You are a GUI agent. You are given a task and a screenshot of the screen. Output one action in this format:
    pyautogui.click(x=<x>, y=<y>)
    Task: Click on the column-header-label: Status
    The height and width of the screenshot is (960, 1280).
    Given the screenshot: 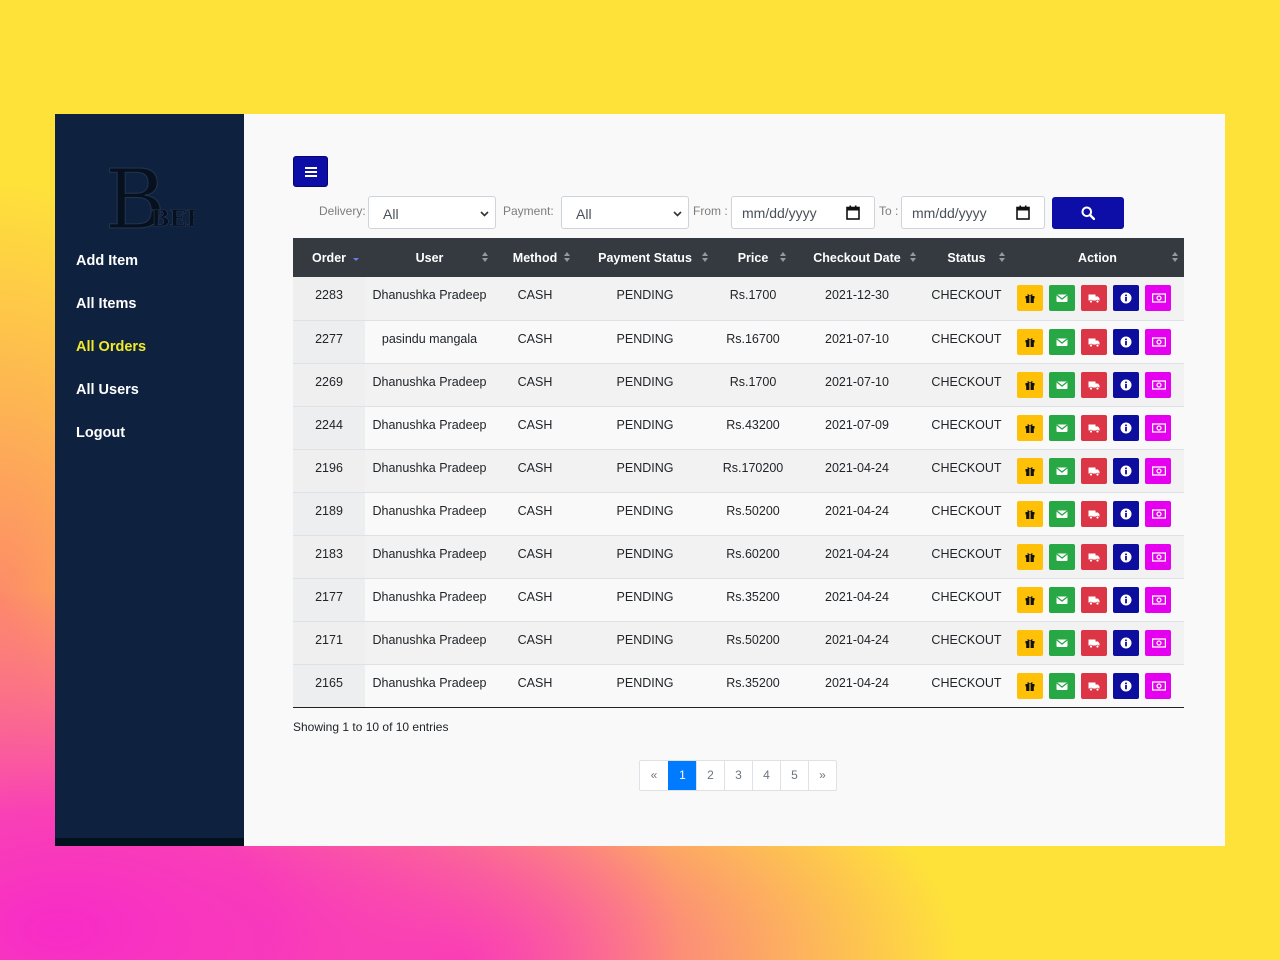 What is the action you would take?
    pyautogui.click(x=966, y=257)
    